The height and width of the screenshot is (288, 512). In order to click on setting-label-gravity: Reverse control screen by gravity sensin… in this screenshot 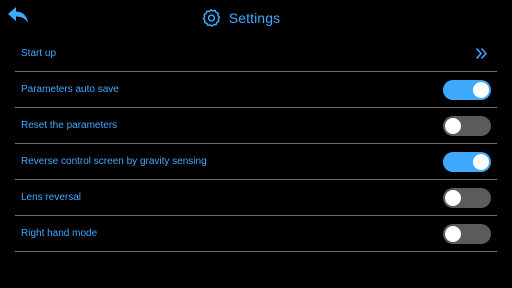, I will do `click(114, 161)`.